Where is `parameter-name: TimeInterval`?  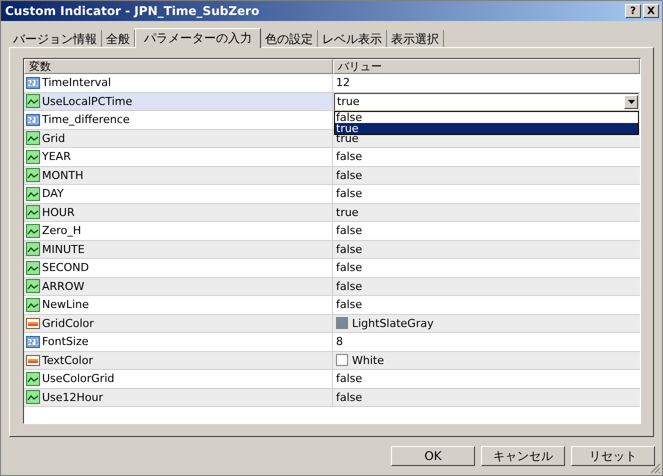 parameter-name: TimeInterval is located at coordinates (178, 83).